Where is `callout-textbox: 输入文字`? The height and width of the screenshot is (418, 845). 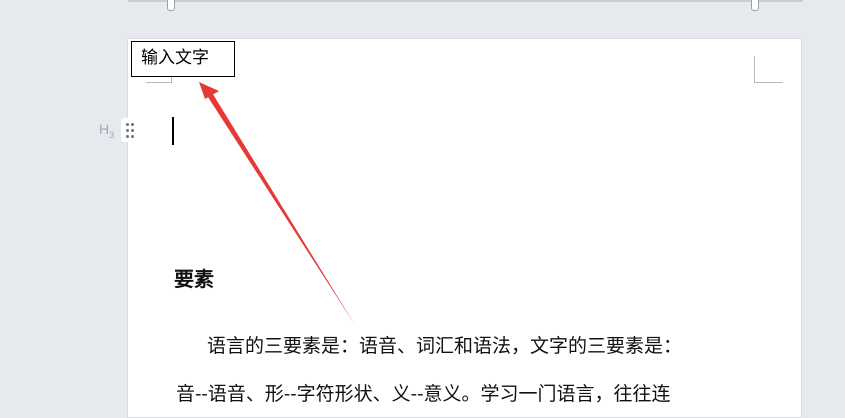 callout-textbox: 输入文字 is located at coordinates (183, 59).